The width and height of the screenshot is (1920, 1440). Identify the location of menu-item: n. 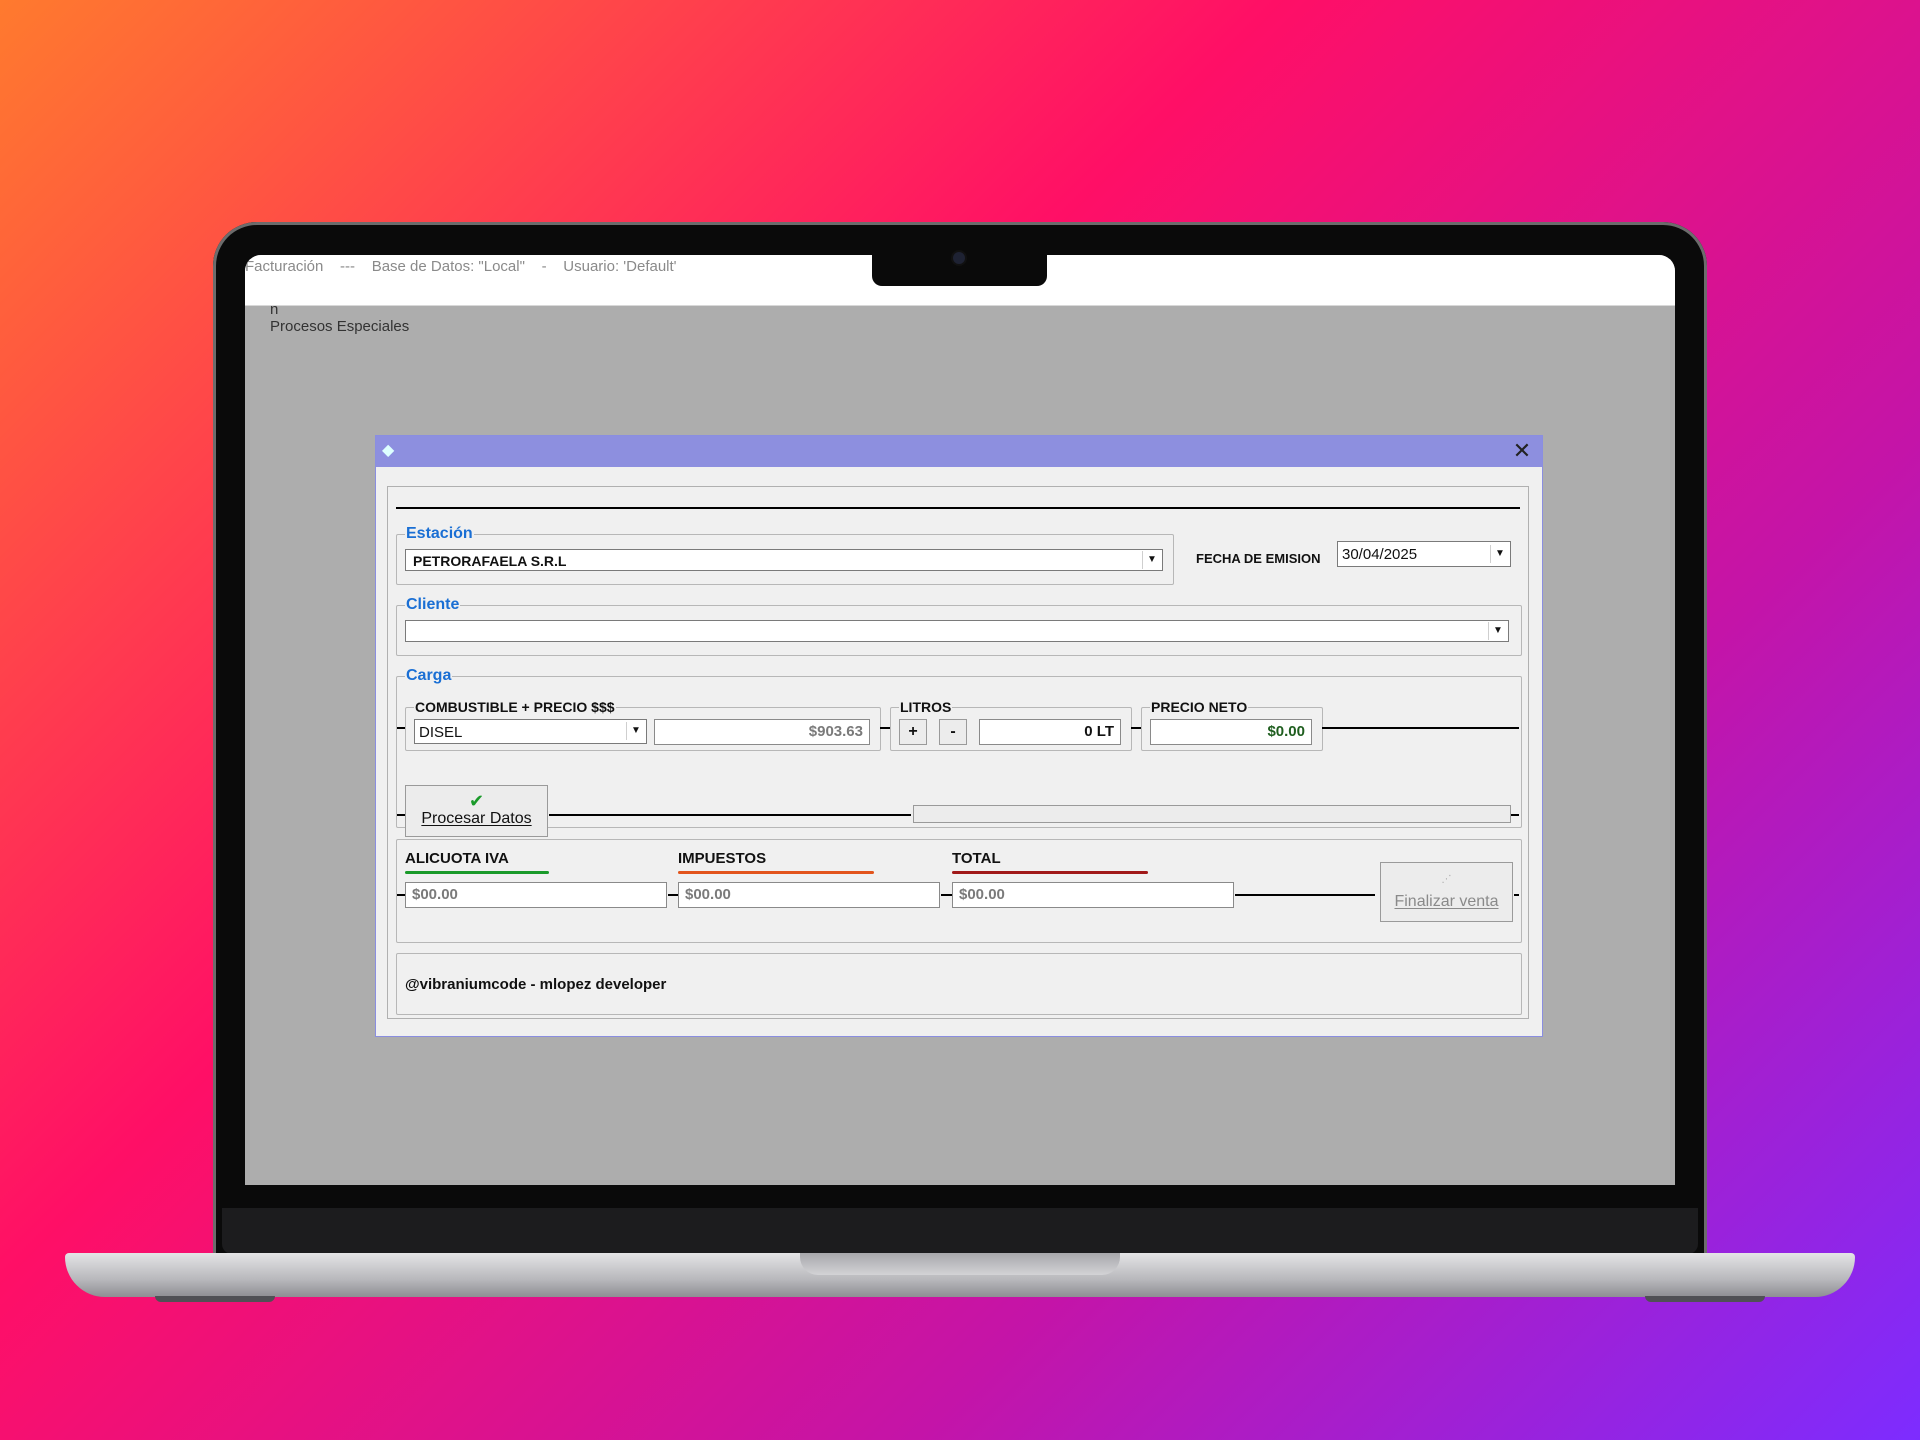
(274, 309).